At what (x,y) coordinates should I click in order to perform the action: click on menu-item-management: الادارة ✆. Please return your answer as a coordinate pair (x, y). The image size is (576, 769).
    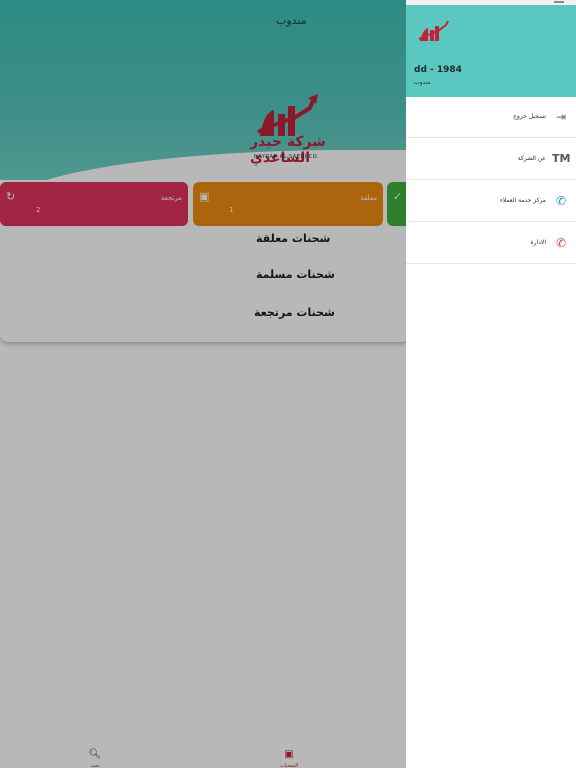
    Looking at the image, I should click on (491, 244).